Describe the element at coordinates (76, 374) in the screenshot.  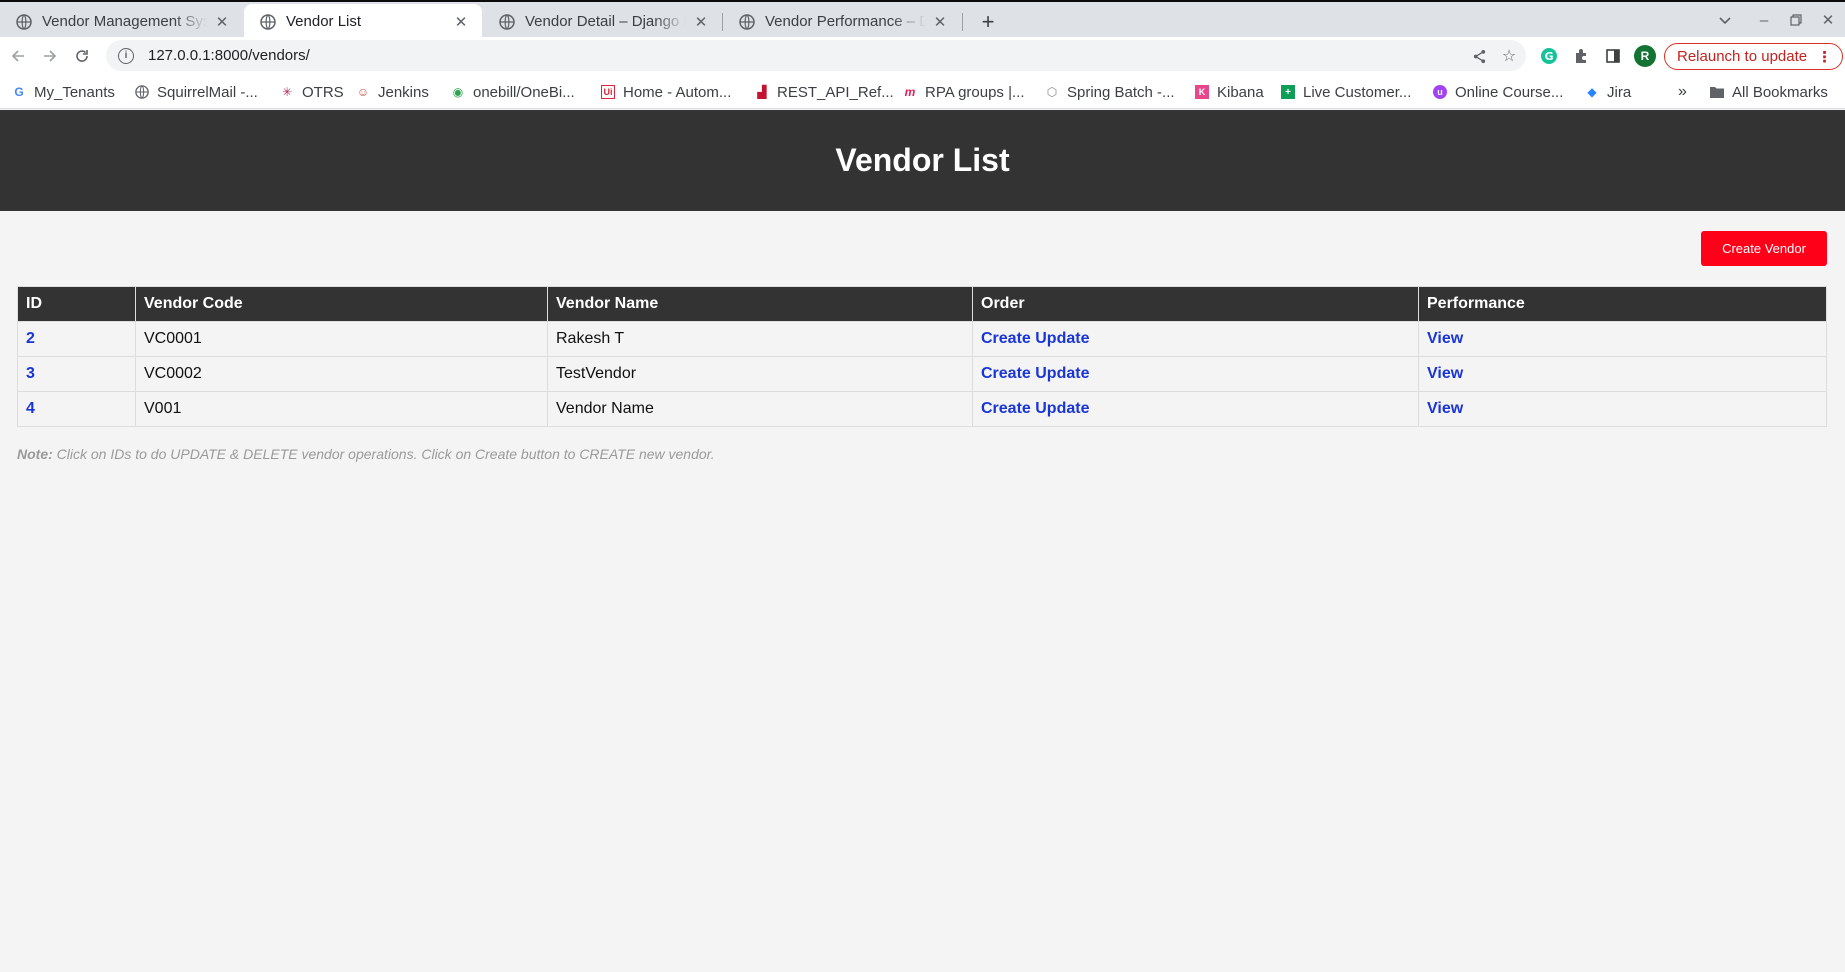
I see `id-cell: 3` at that location.